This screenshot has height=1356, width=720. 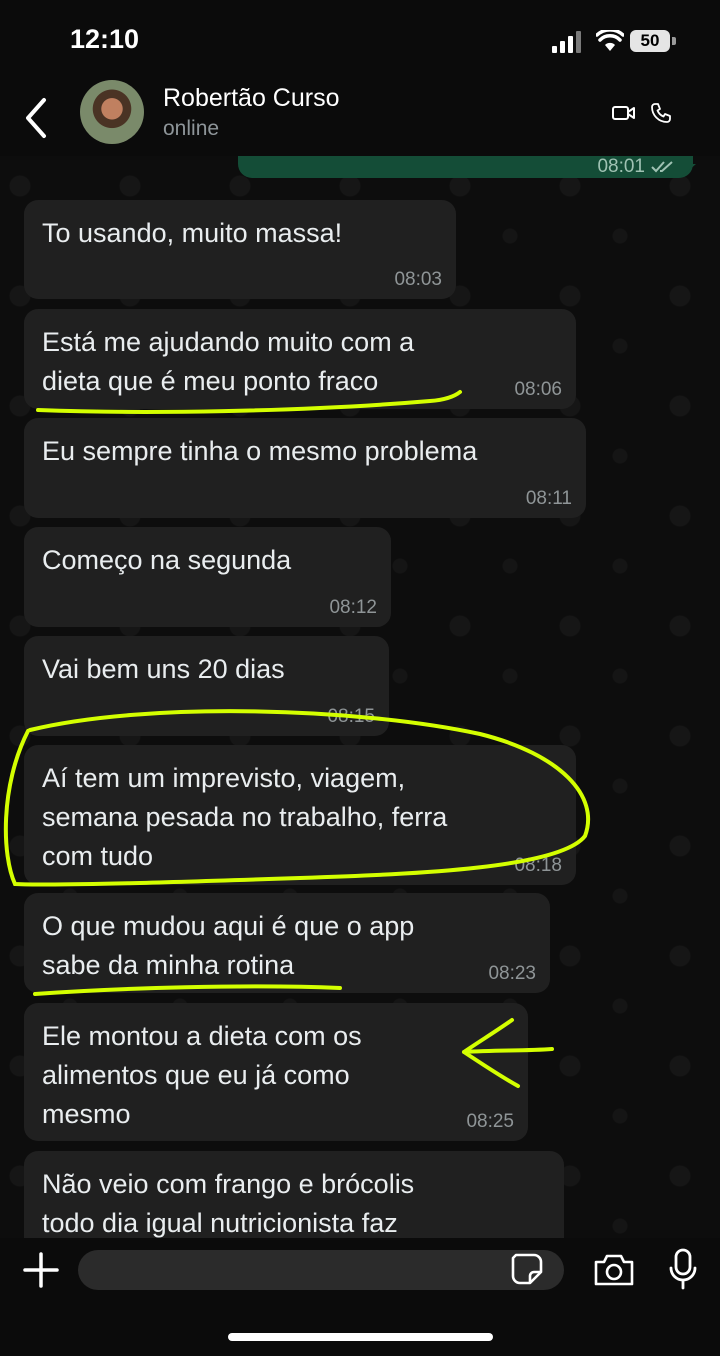 What do you see at coordinates (662, 167) in the screenshot?
I see `double-check-icon` at bounding box center [662, 167].